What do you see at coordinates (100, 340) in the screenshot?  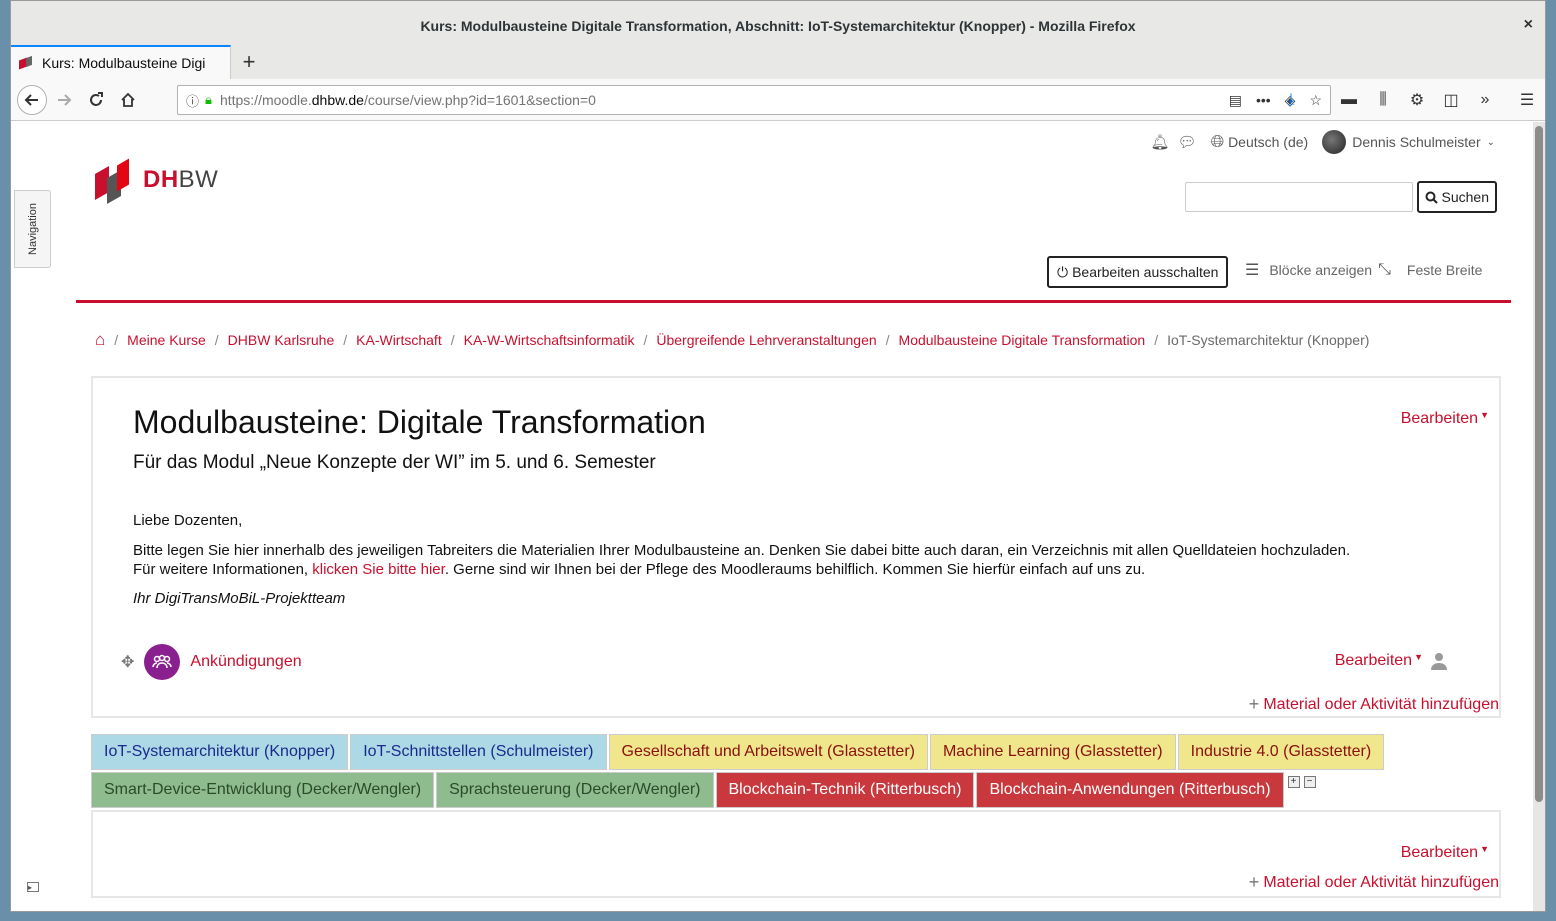 I see `home-icon: ⌂` at bounding box center [100, 340].